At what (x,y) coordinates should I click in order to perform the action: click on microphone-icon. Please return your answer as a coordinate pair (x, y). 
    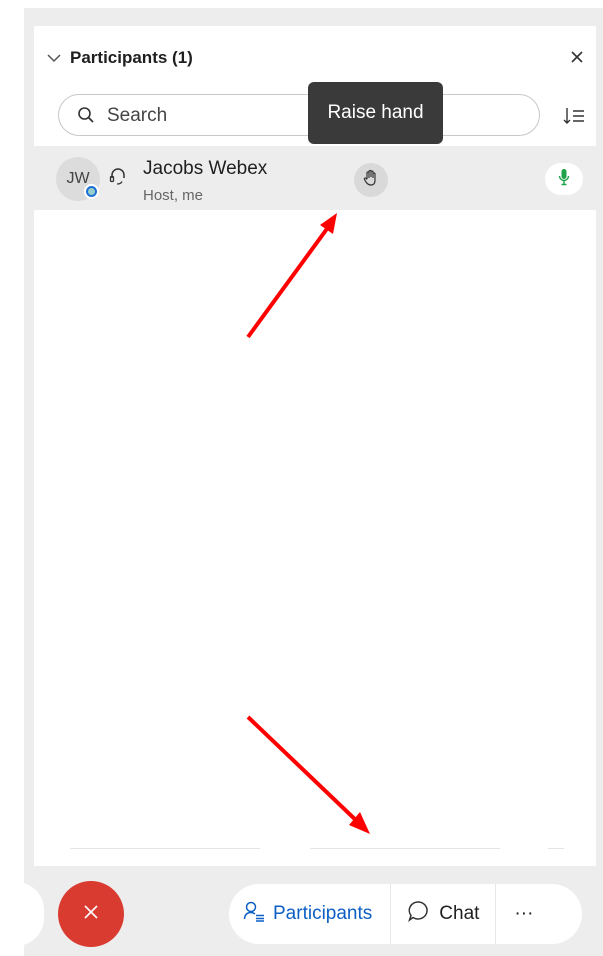
    Looking at the image, I should click on (564, 179).